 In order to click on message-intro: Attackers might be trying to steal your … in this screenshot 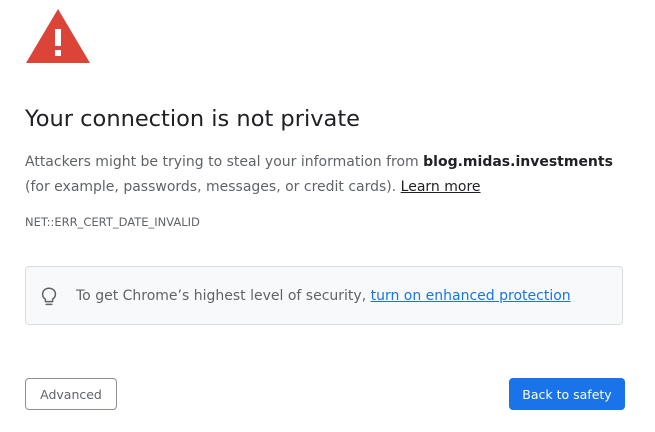, I will do `click(224, 162)`.